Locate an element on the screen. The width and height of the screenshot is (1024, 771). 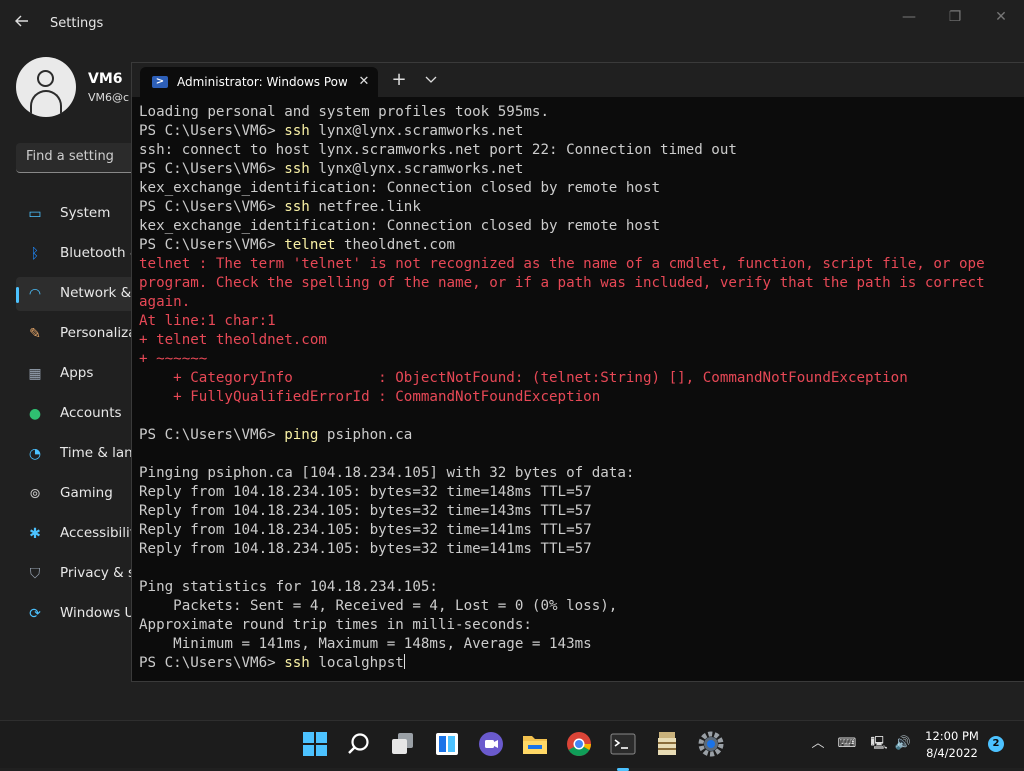
sidebar-item-3: ✎ Personalizat is located at coordinates (79, 334).